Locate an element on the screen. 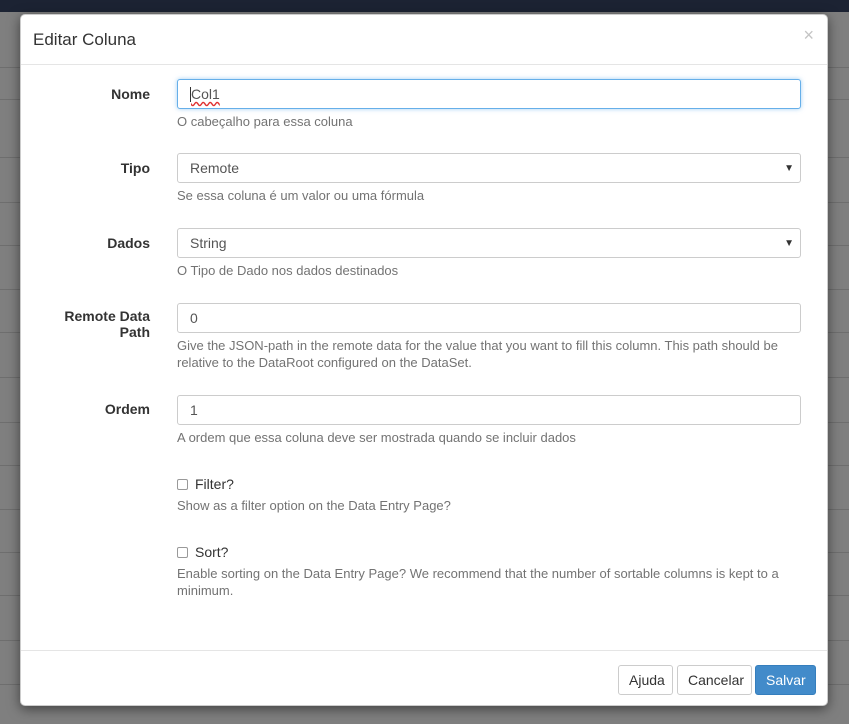 Image resolution: width=849 pixels, height=724 pixels. filter-checkbox-row: Filter? is located at coordinates (205, 484).